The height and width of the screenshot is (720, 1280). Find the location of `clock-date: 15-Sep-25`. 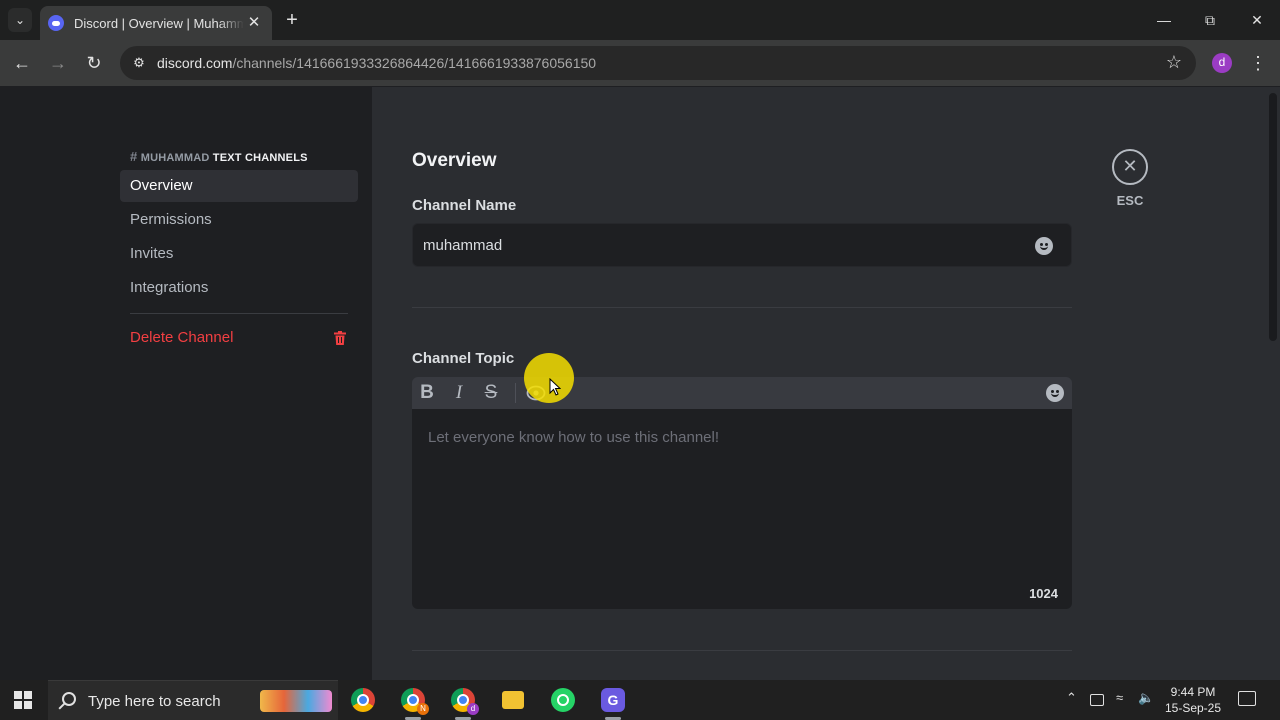

clock-date: 15-Sep-25 is located at coordinates (1193, 708).